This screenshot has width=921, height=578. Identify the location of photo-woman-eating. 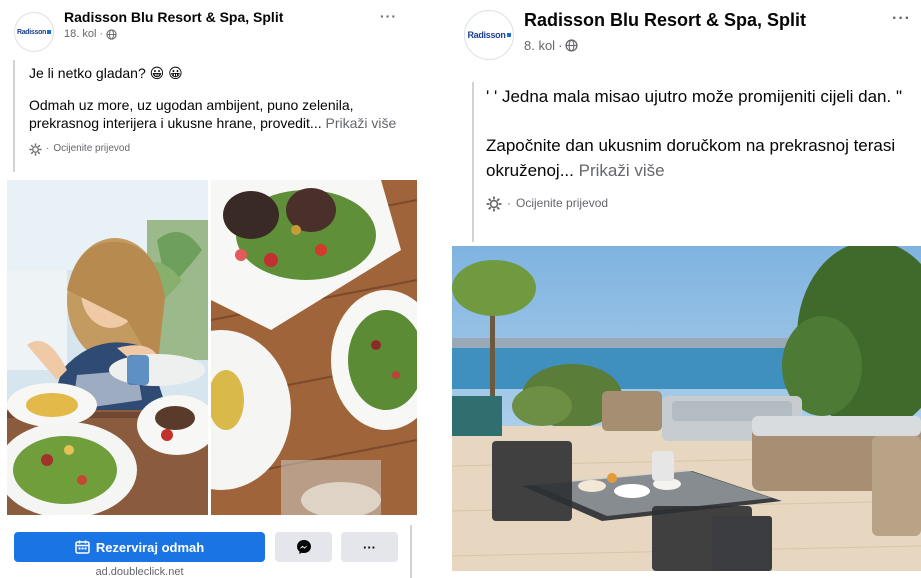
(107, 347).